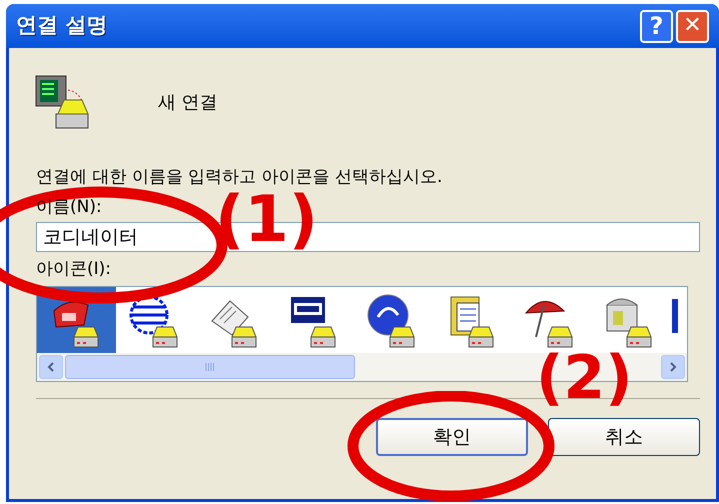  I want to click on close-button: ✕, so click(692, 26).